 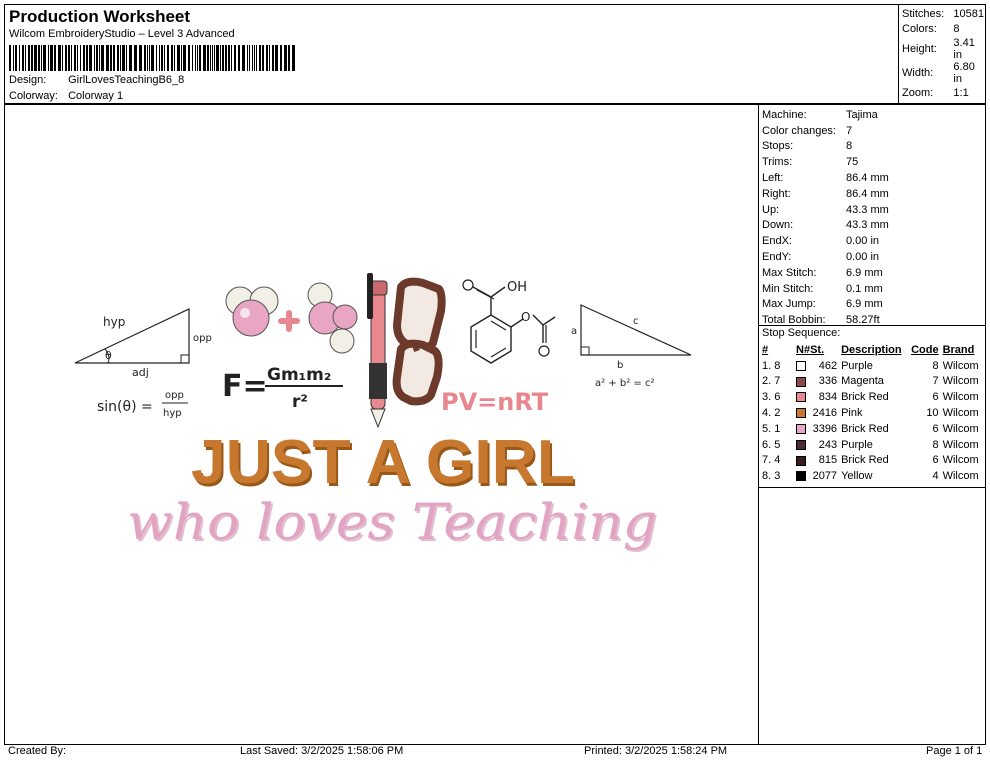 I want to click on machine-label: Right:, so click(x=776, y=193).